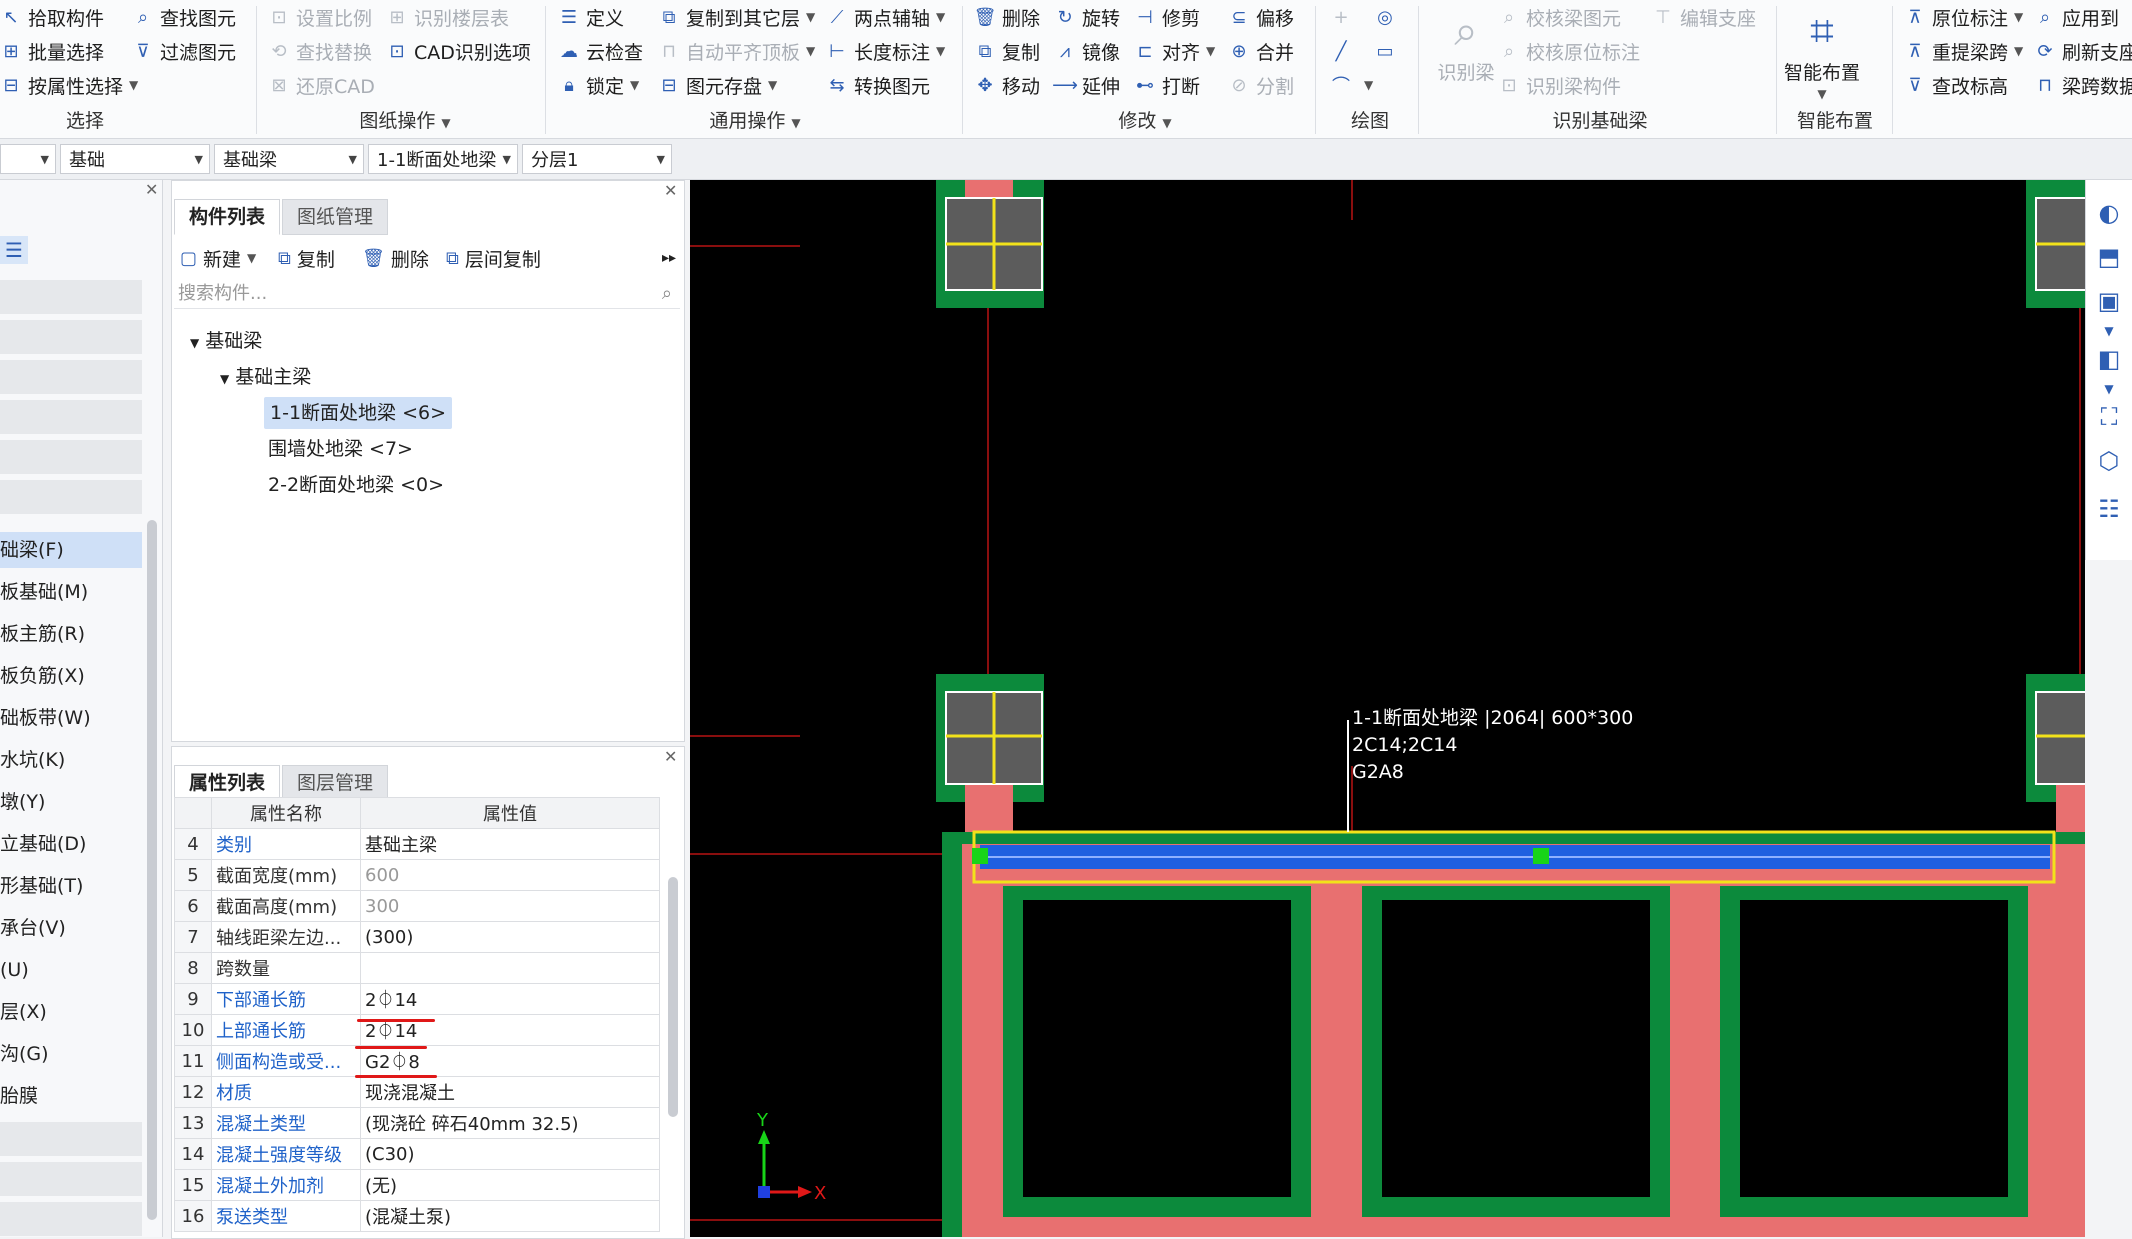  I want to click on close-icon: ✕, so click(151, 189).